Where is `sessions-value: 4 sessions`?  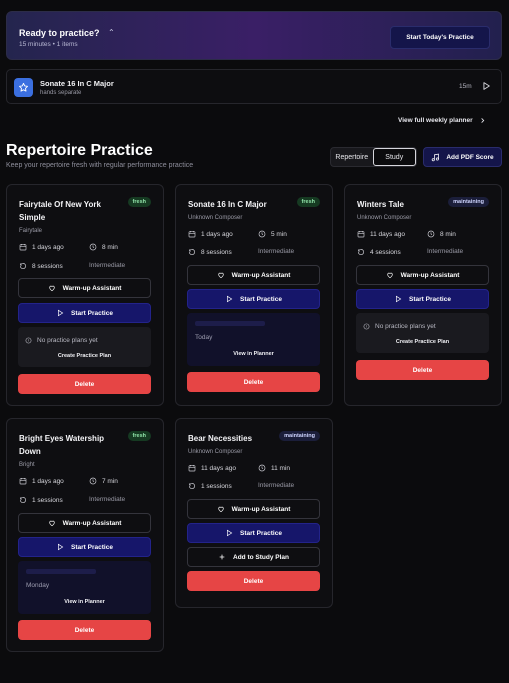
sessions-value: 4 sessions is located at coordinates (385, 252).